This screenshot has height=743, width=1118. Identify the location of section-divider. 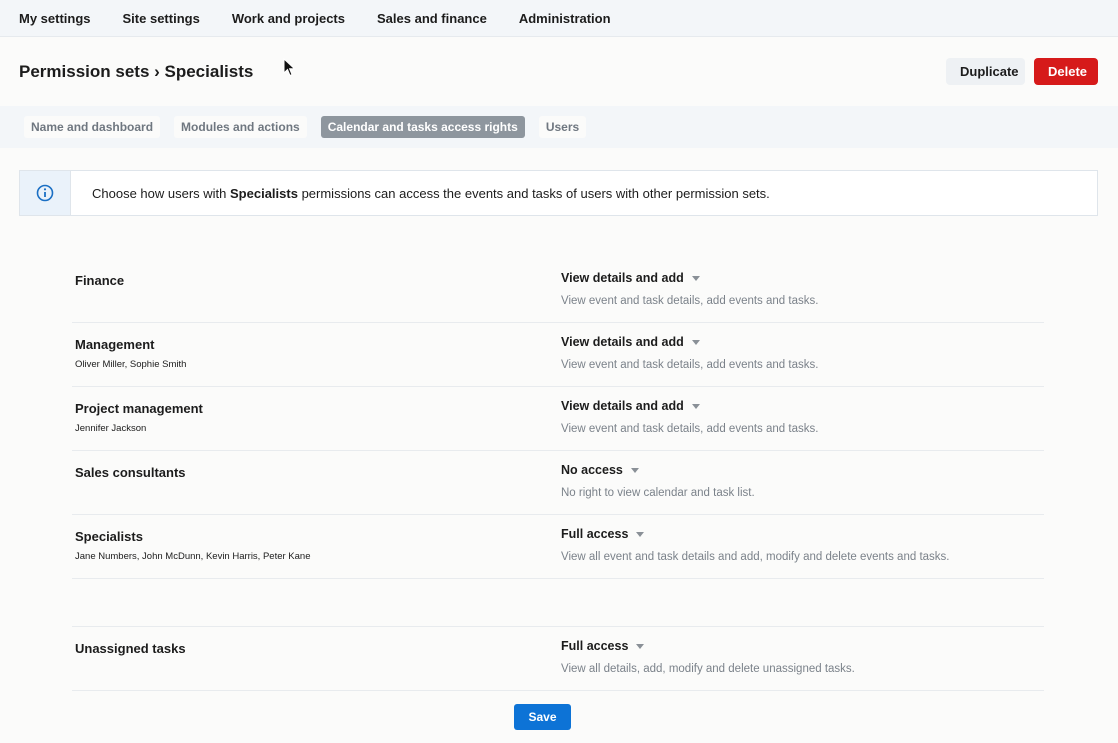
(558, 603).